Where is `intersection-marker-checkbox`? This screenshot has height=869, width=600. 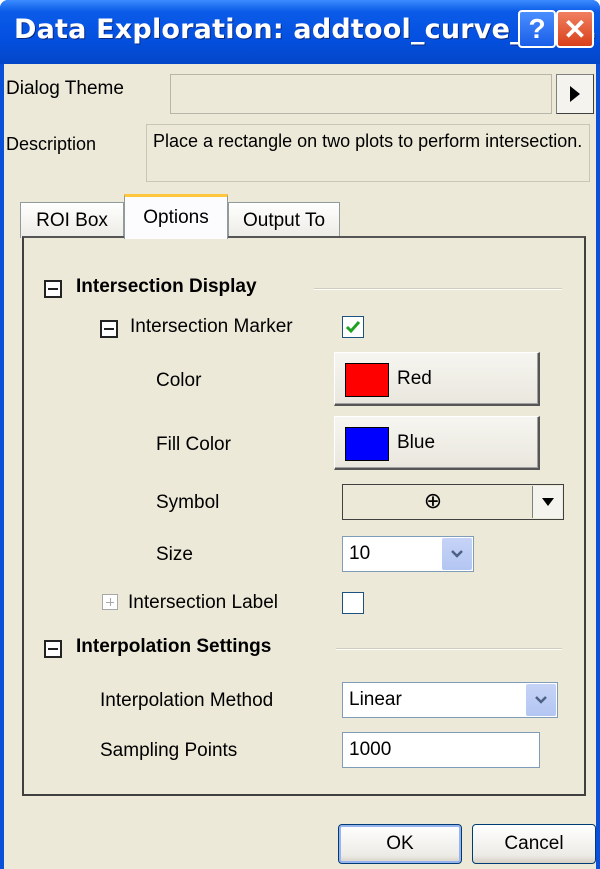
intersection-marker-checkbox is located at coordinates (353, 327).